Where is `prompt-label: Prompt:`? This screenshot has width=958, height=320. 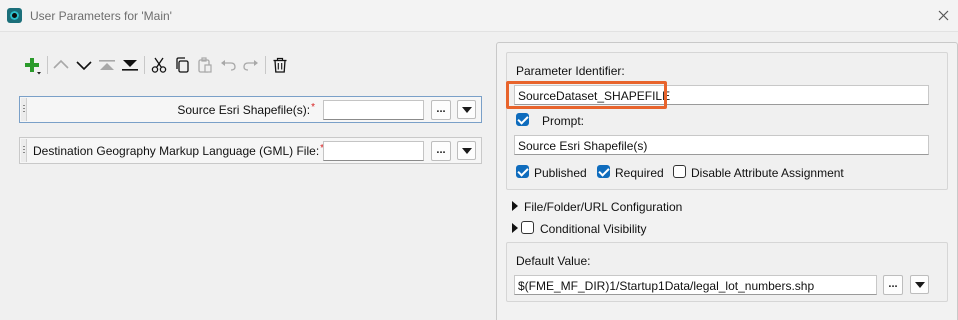
prompt-label: Prompt: is located at coordinates (563, 121).